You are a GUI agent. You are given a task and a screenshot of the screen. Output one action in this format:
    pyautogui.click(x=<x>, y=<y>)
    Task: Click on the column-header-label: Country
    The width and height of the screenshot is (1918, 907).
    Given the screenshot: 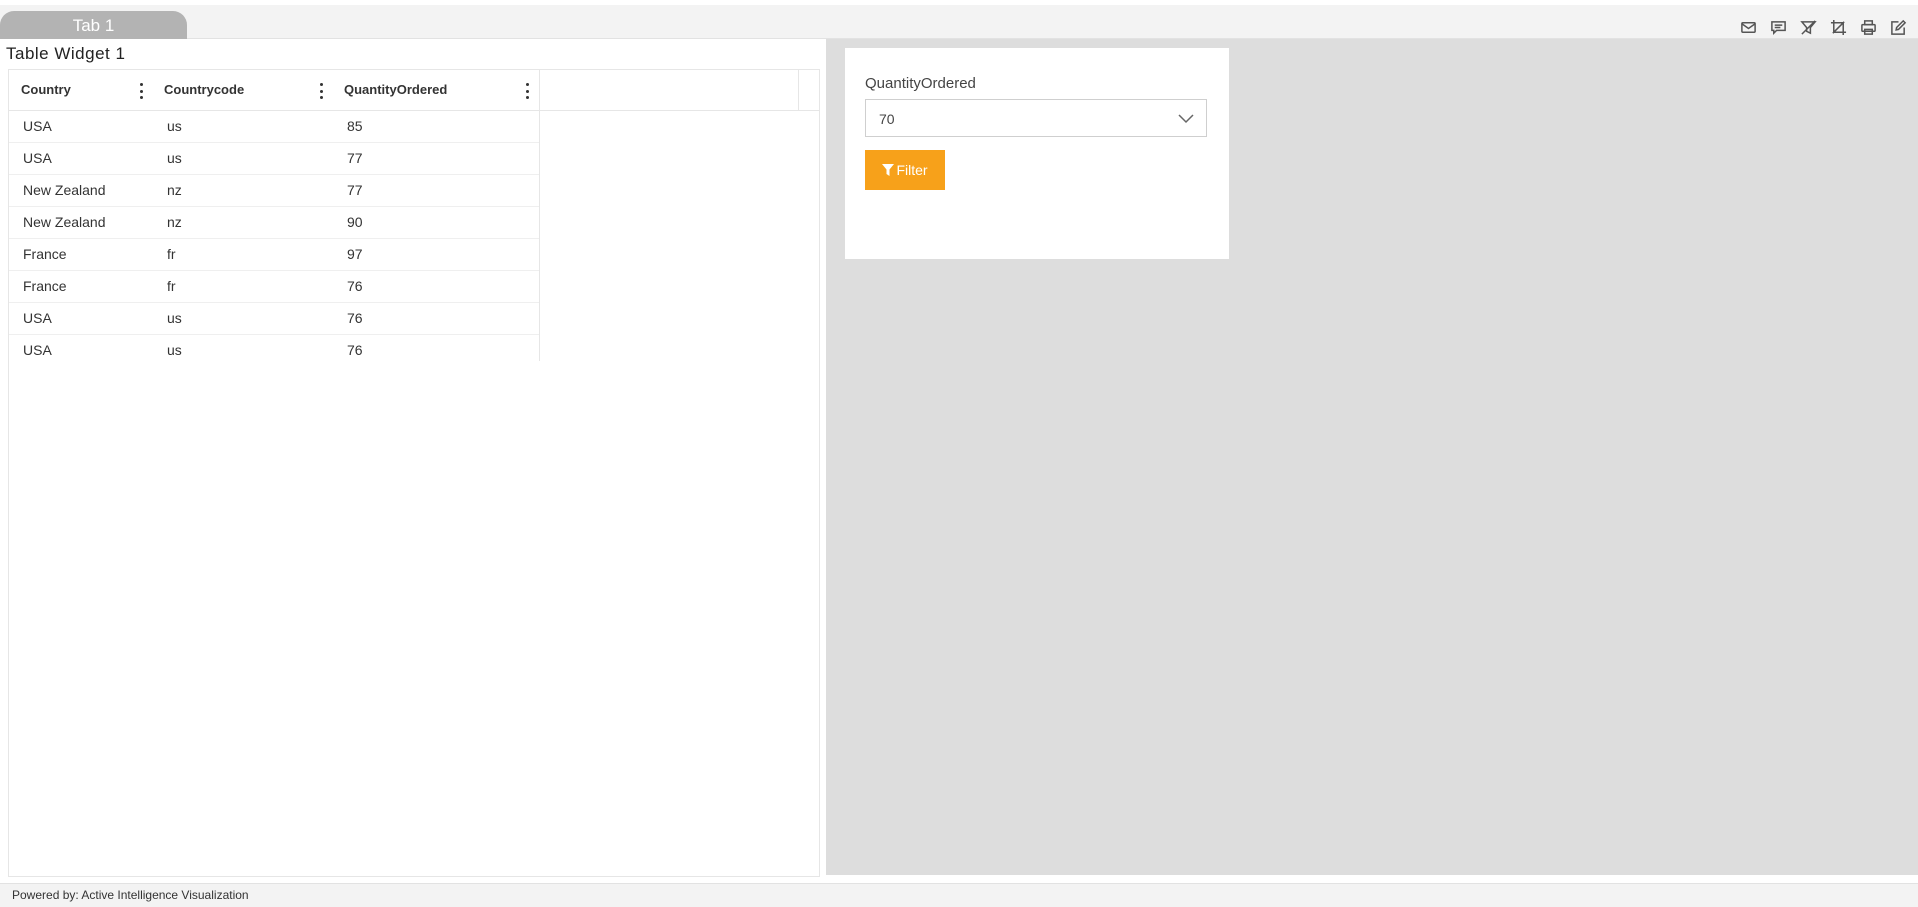 What is the action you would take?
    pyautogui.click(x=46, y=89)
    